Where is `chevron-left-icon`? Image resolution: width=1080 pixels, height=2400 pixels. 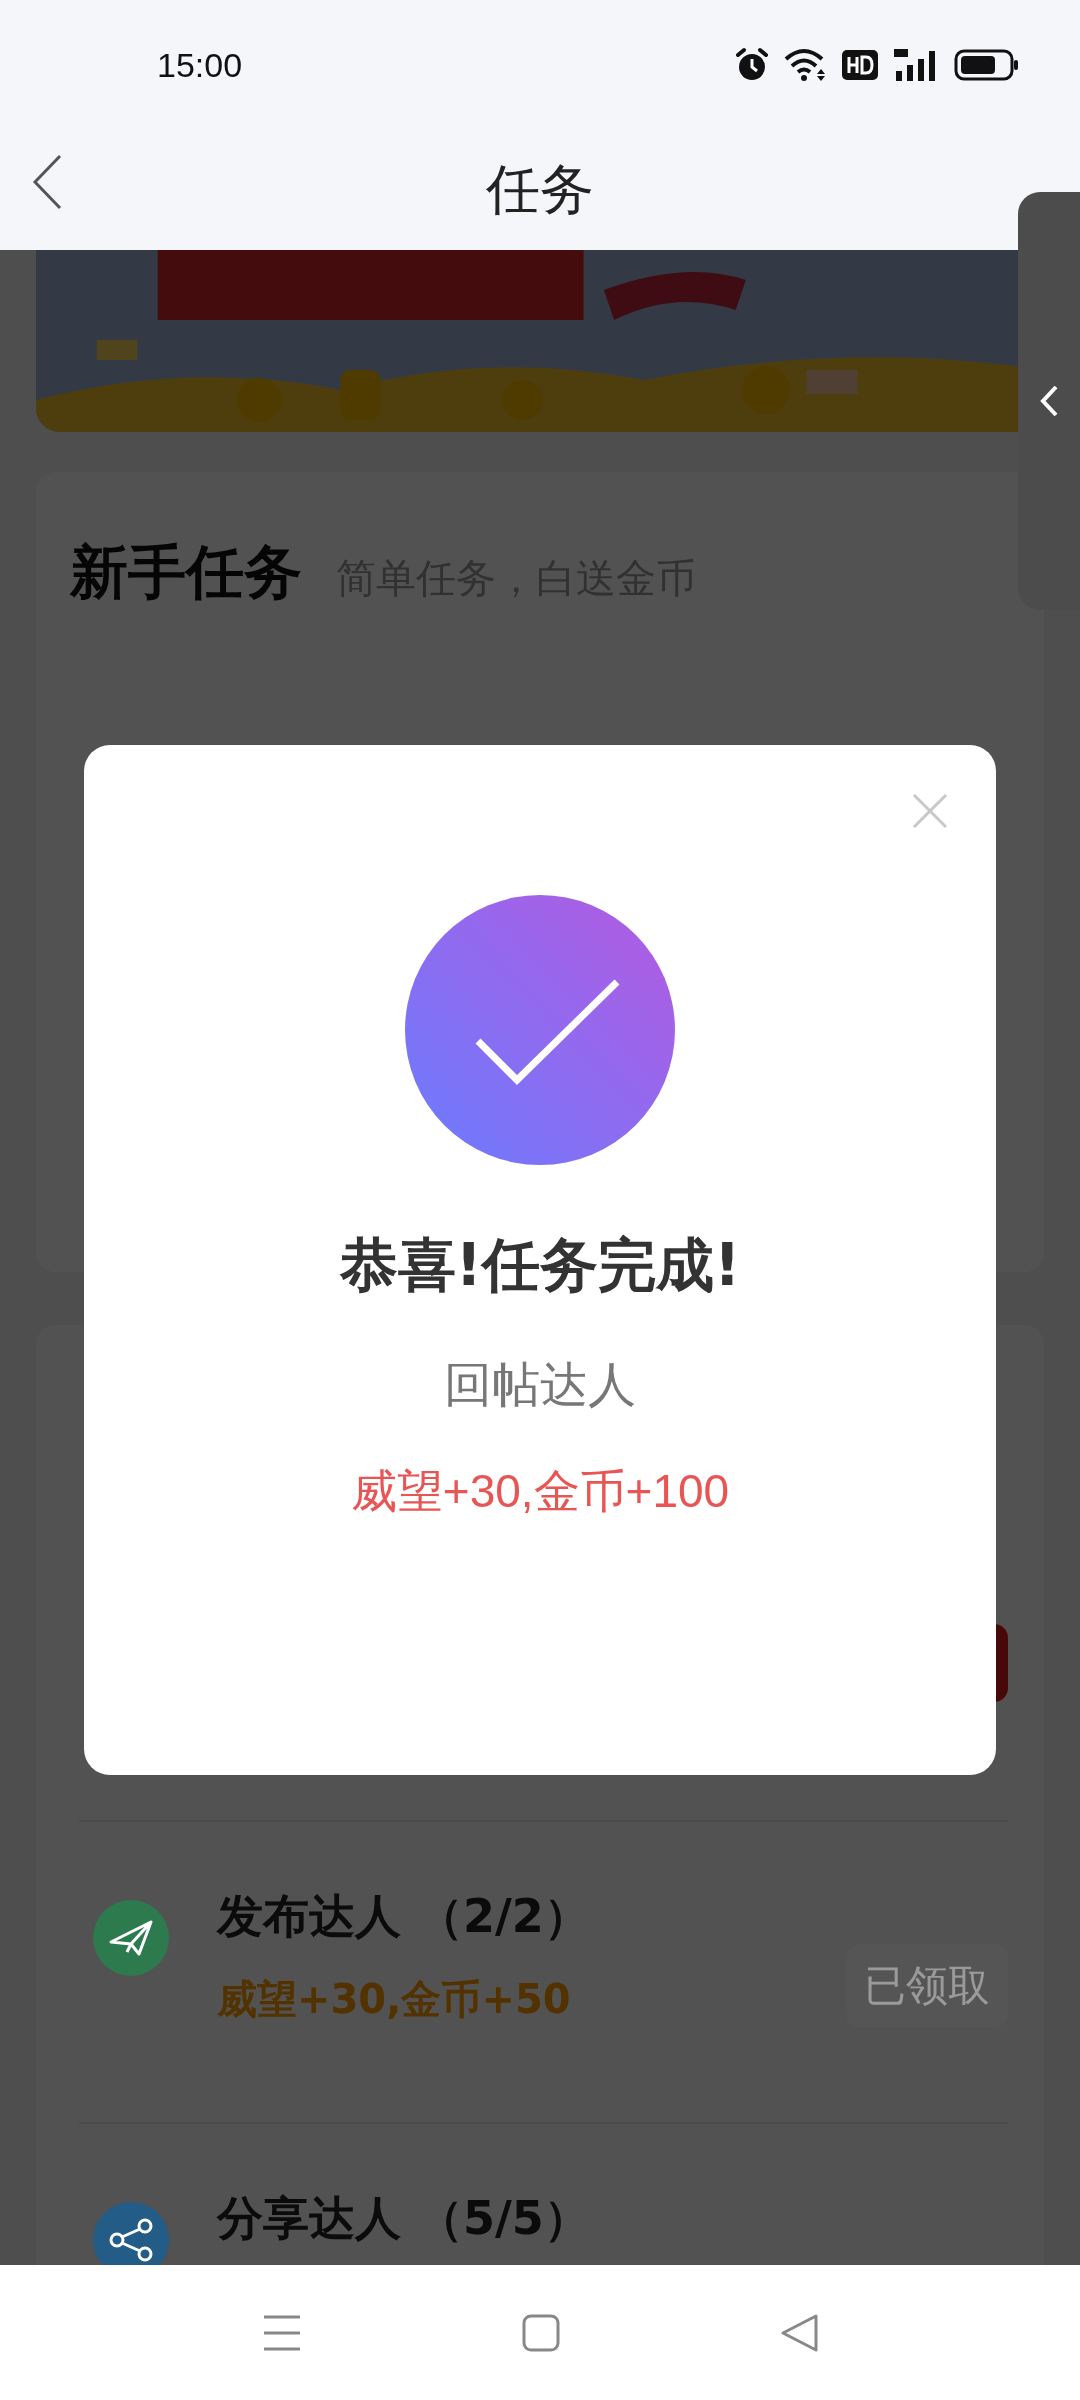
chevron-left-icon is located at coordinates (1049, 401).